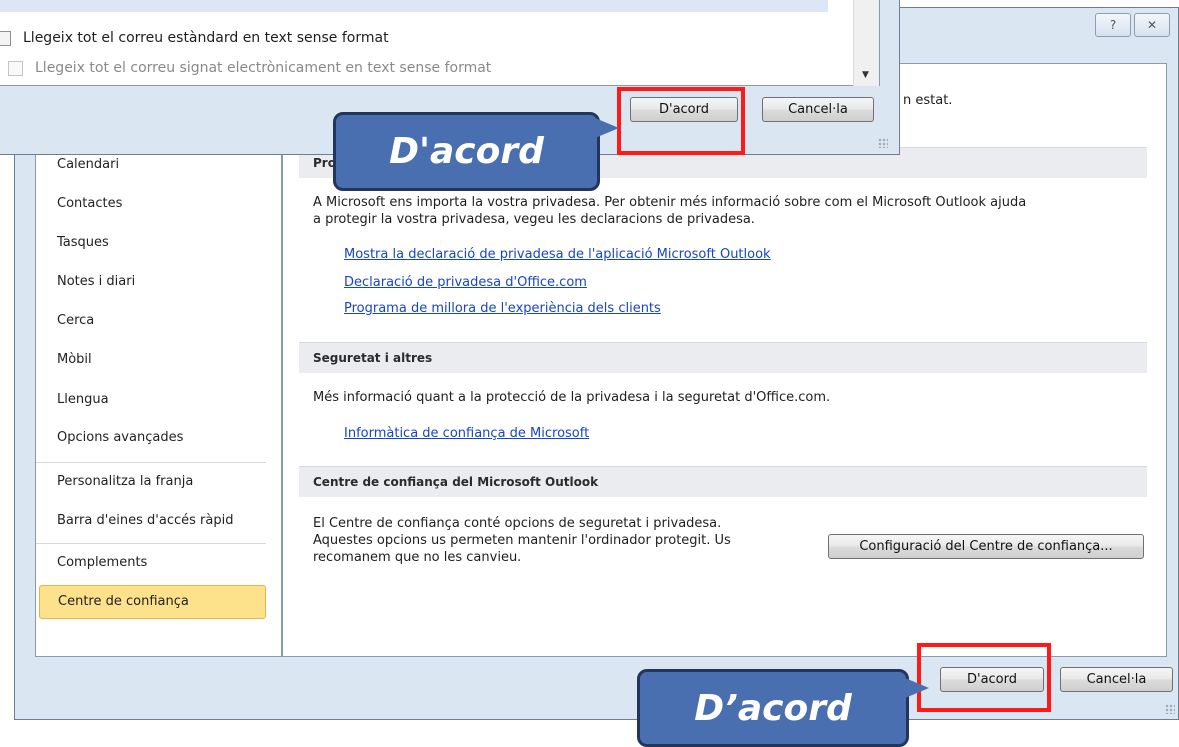 The height and width of the screenshot is (747, 1179). What do you see at coordinates (466, 151) in the screenshot?
I see `callout-top: D'acord` at bounding box center [466, 151].